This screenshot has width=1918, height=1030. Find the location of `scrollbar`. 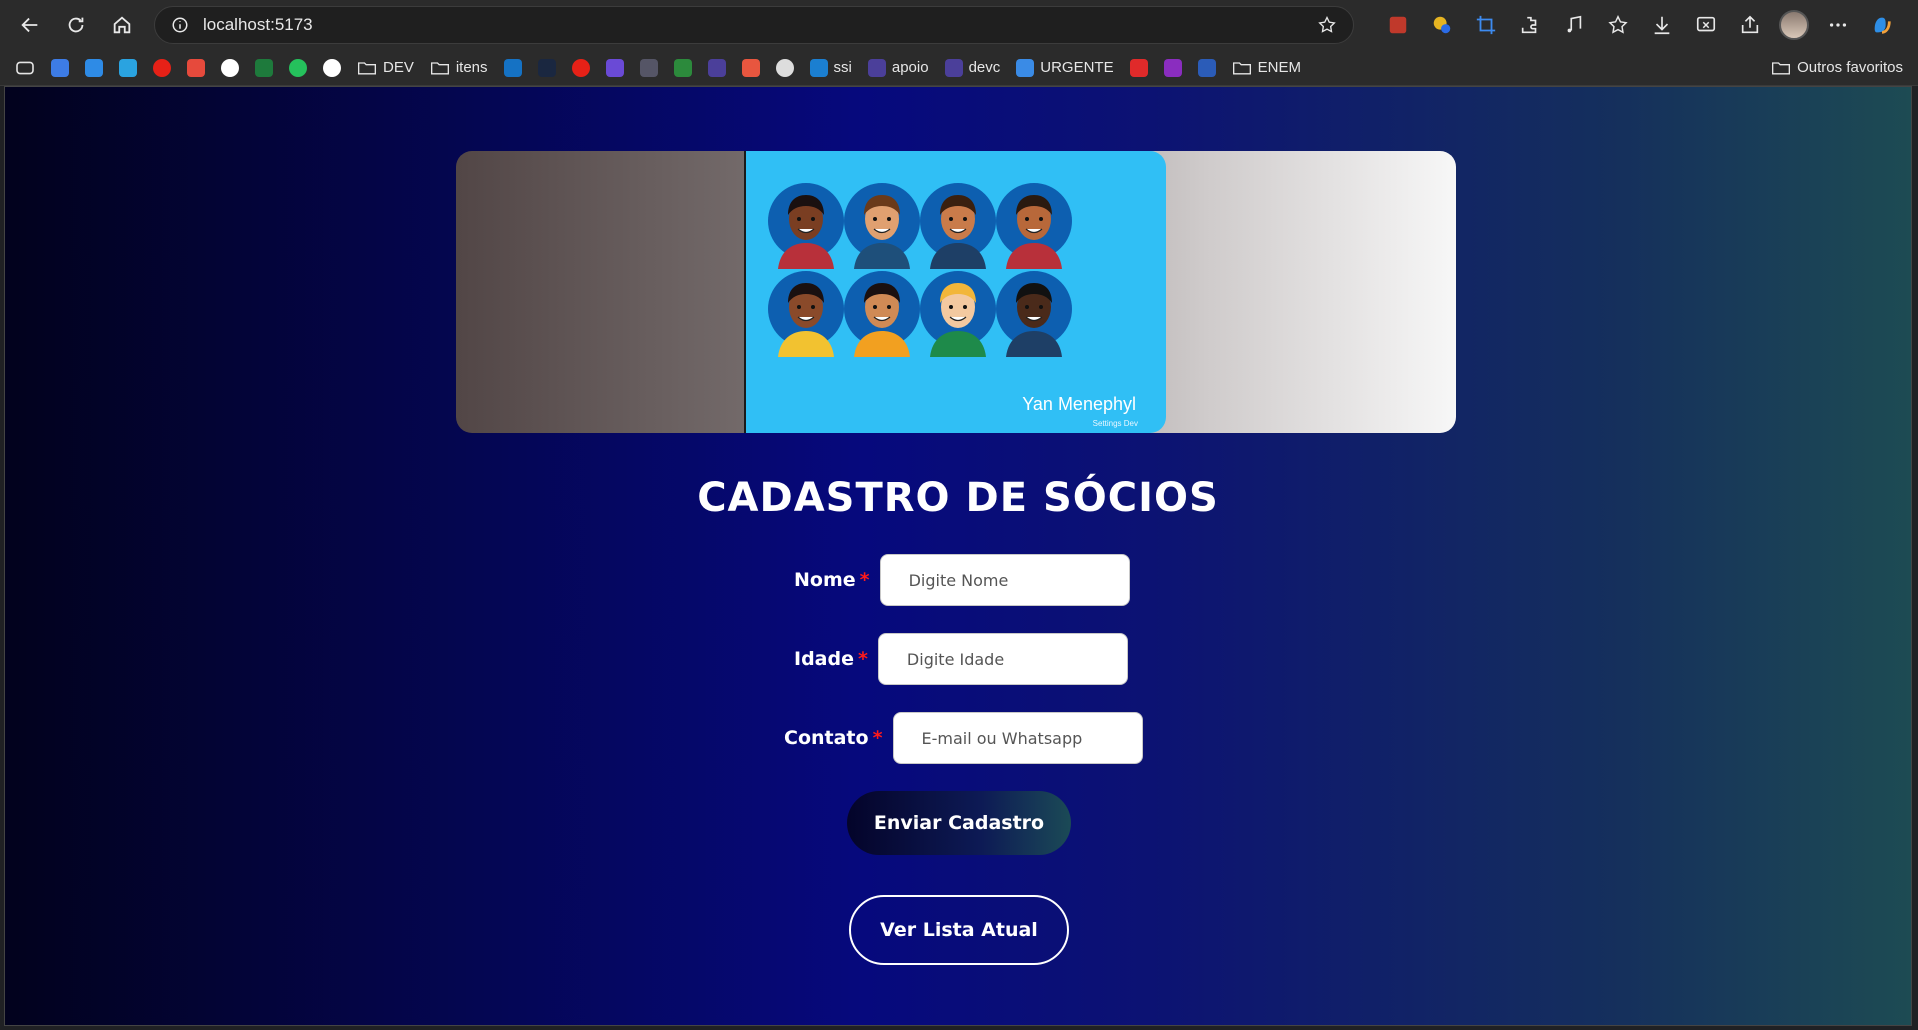

scrollbar is located at coordinates (1909, 556).